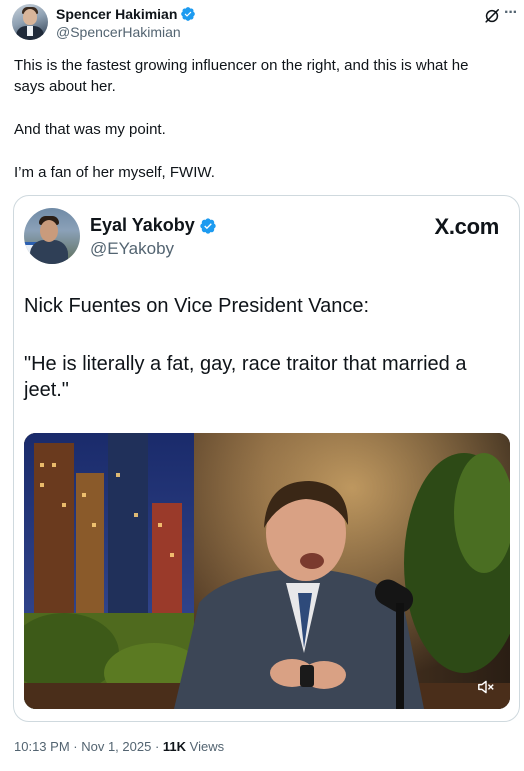  Describe the element at coordinates (42, 746) in the screenshot. I see `tweet-time: 10:13 PM` at that location.